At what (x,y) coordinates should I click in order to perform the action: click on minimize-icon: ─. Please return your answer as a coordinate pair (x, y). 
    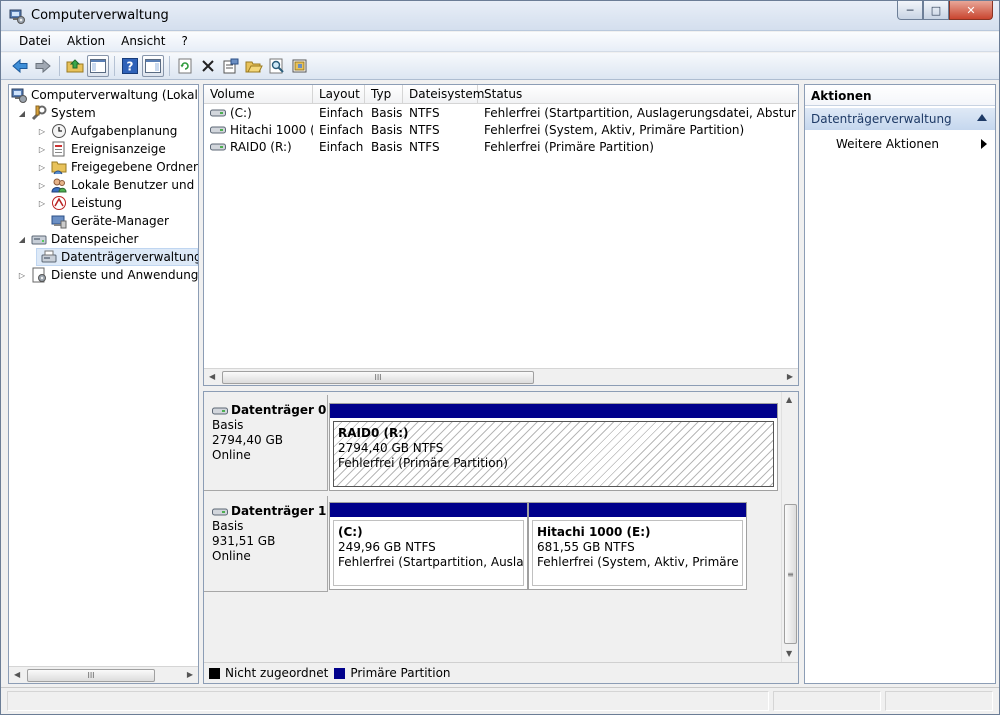
    Looking at the image, I should click on (910, 10).